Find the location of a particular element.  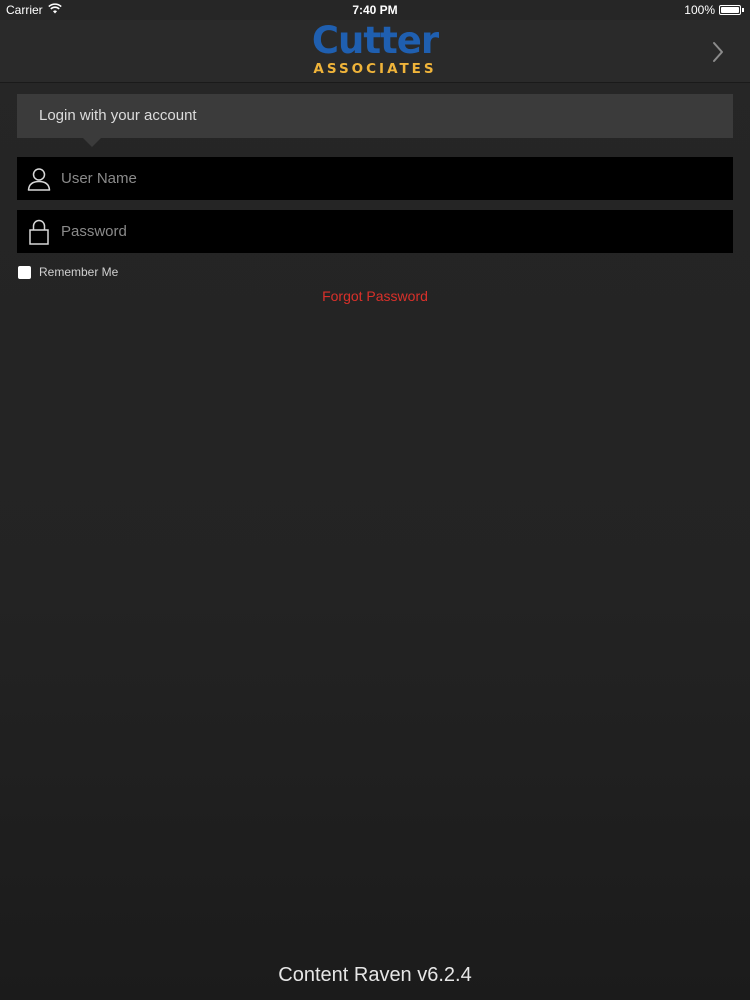

battery-fill is located at coordinates (730, 10).